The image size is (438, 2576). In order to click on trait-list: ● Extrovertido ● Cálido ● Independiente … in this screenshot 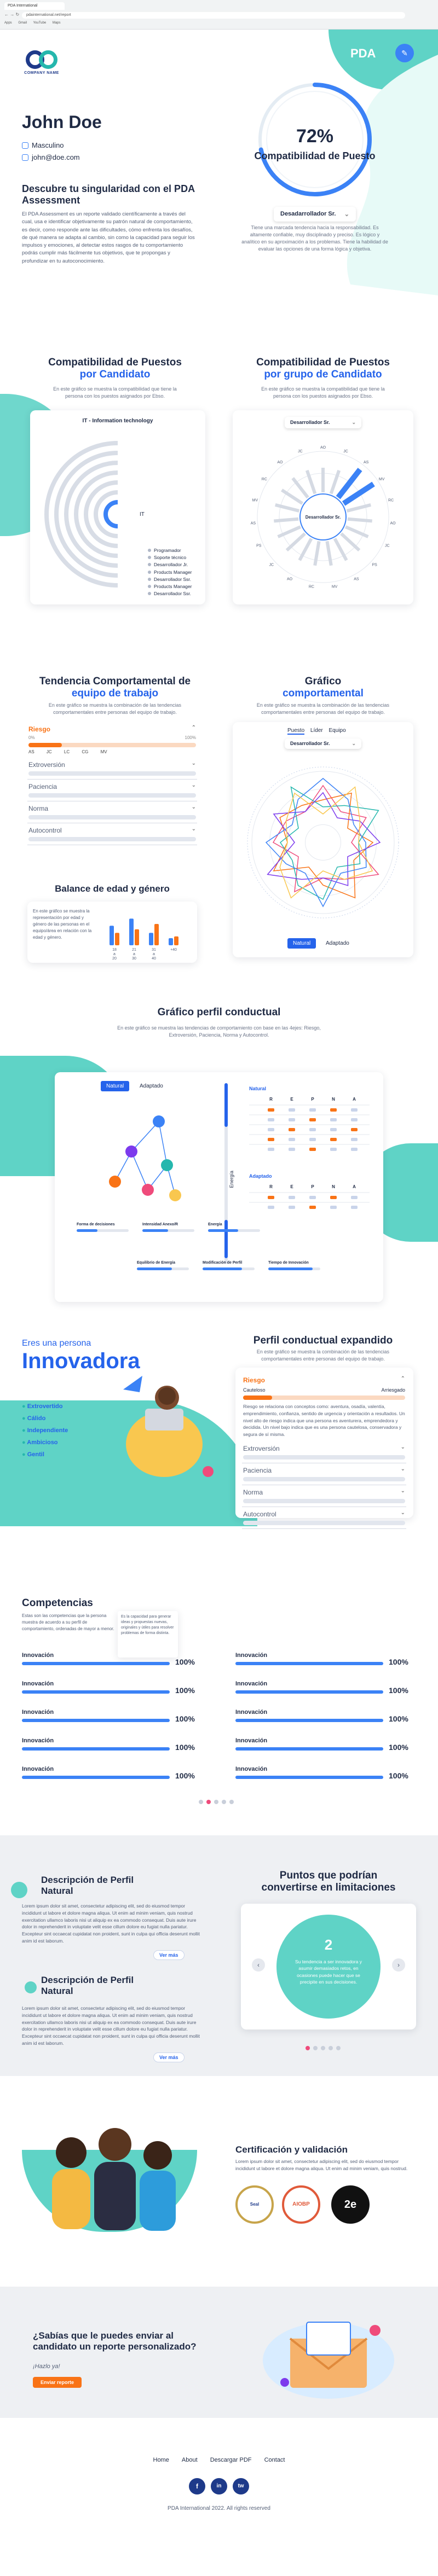, I will do `click(45, 1430)`.